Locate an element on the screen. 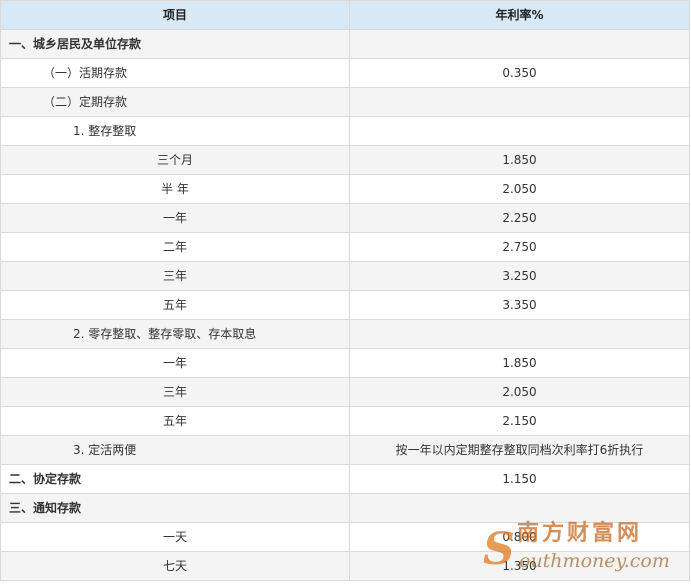  table-row: 二、协定存款 1.150 is located at coordinates (345, 479).